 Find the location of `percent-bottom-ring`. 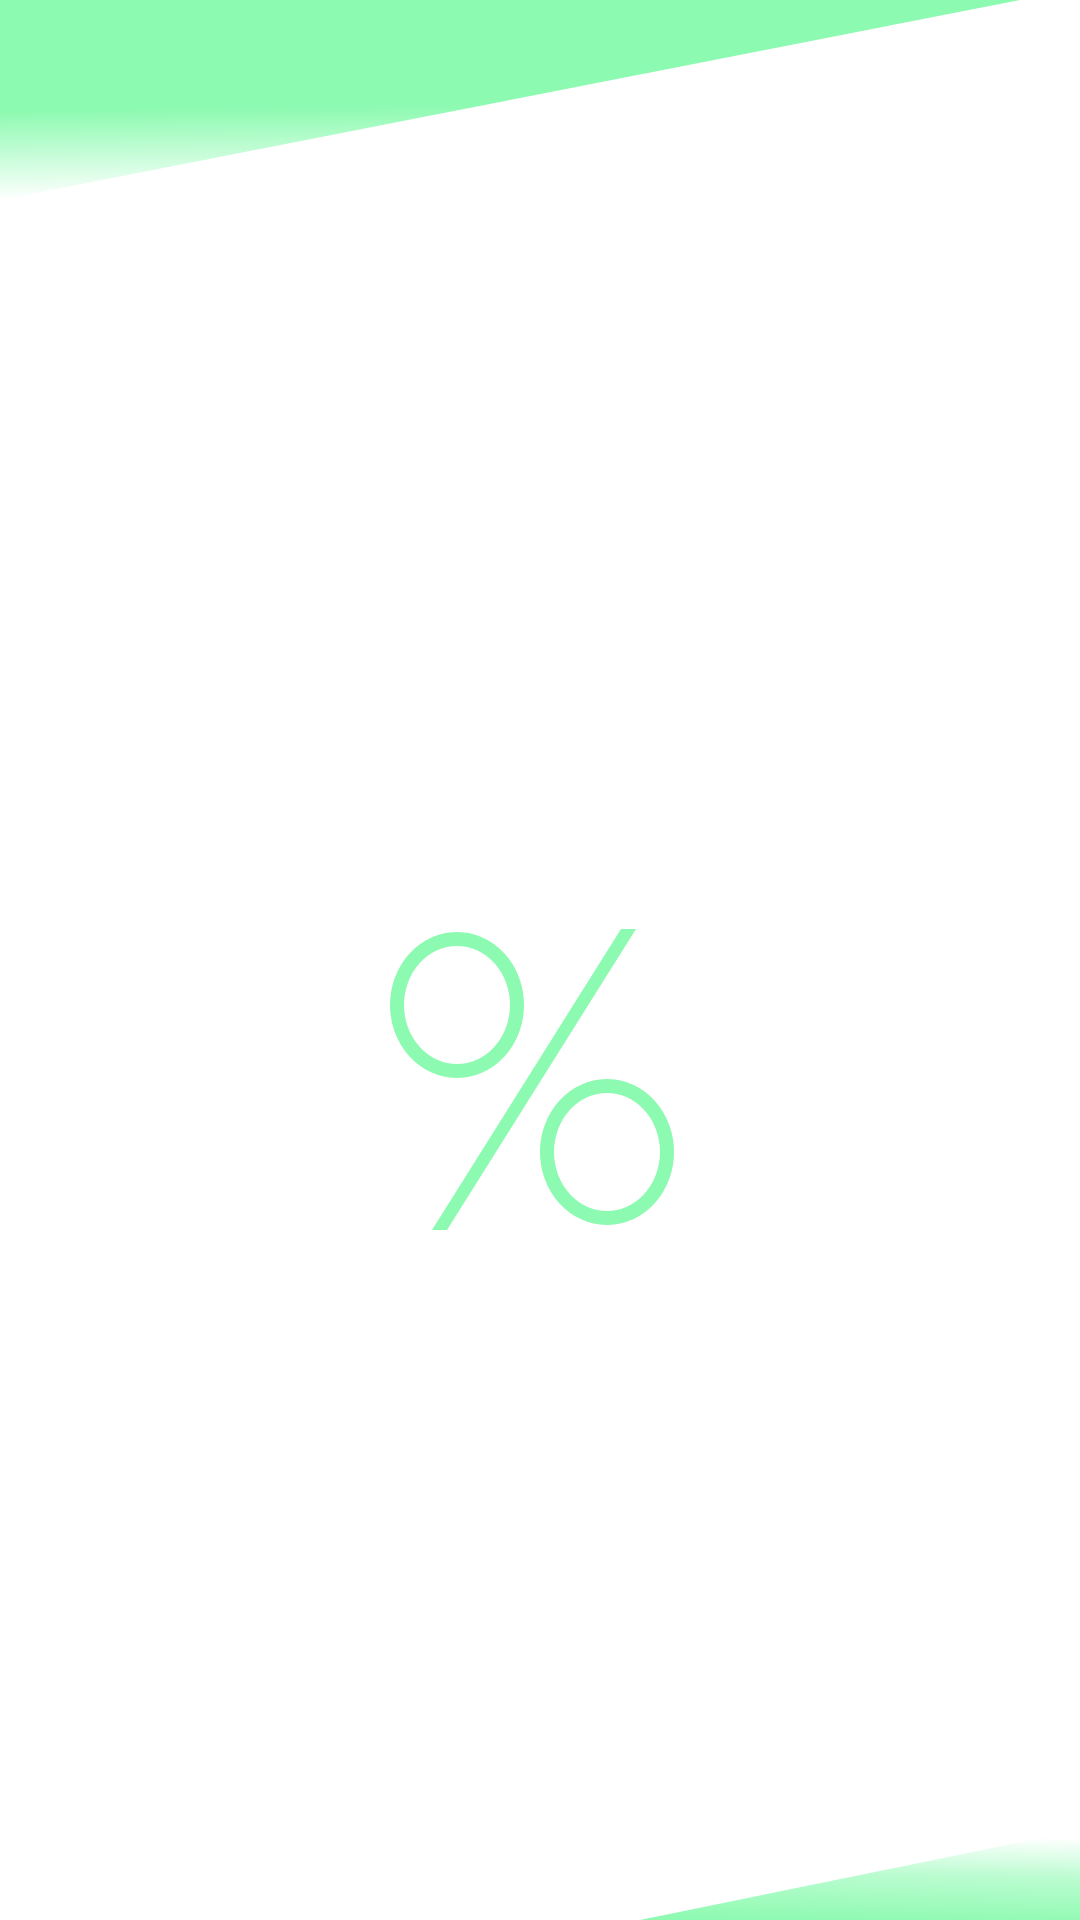

percent-bottom-ring is located at coordinates (607, 1152).